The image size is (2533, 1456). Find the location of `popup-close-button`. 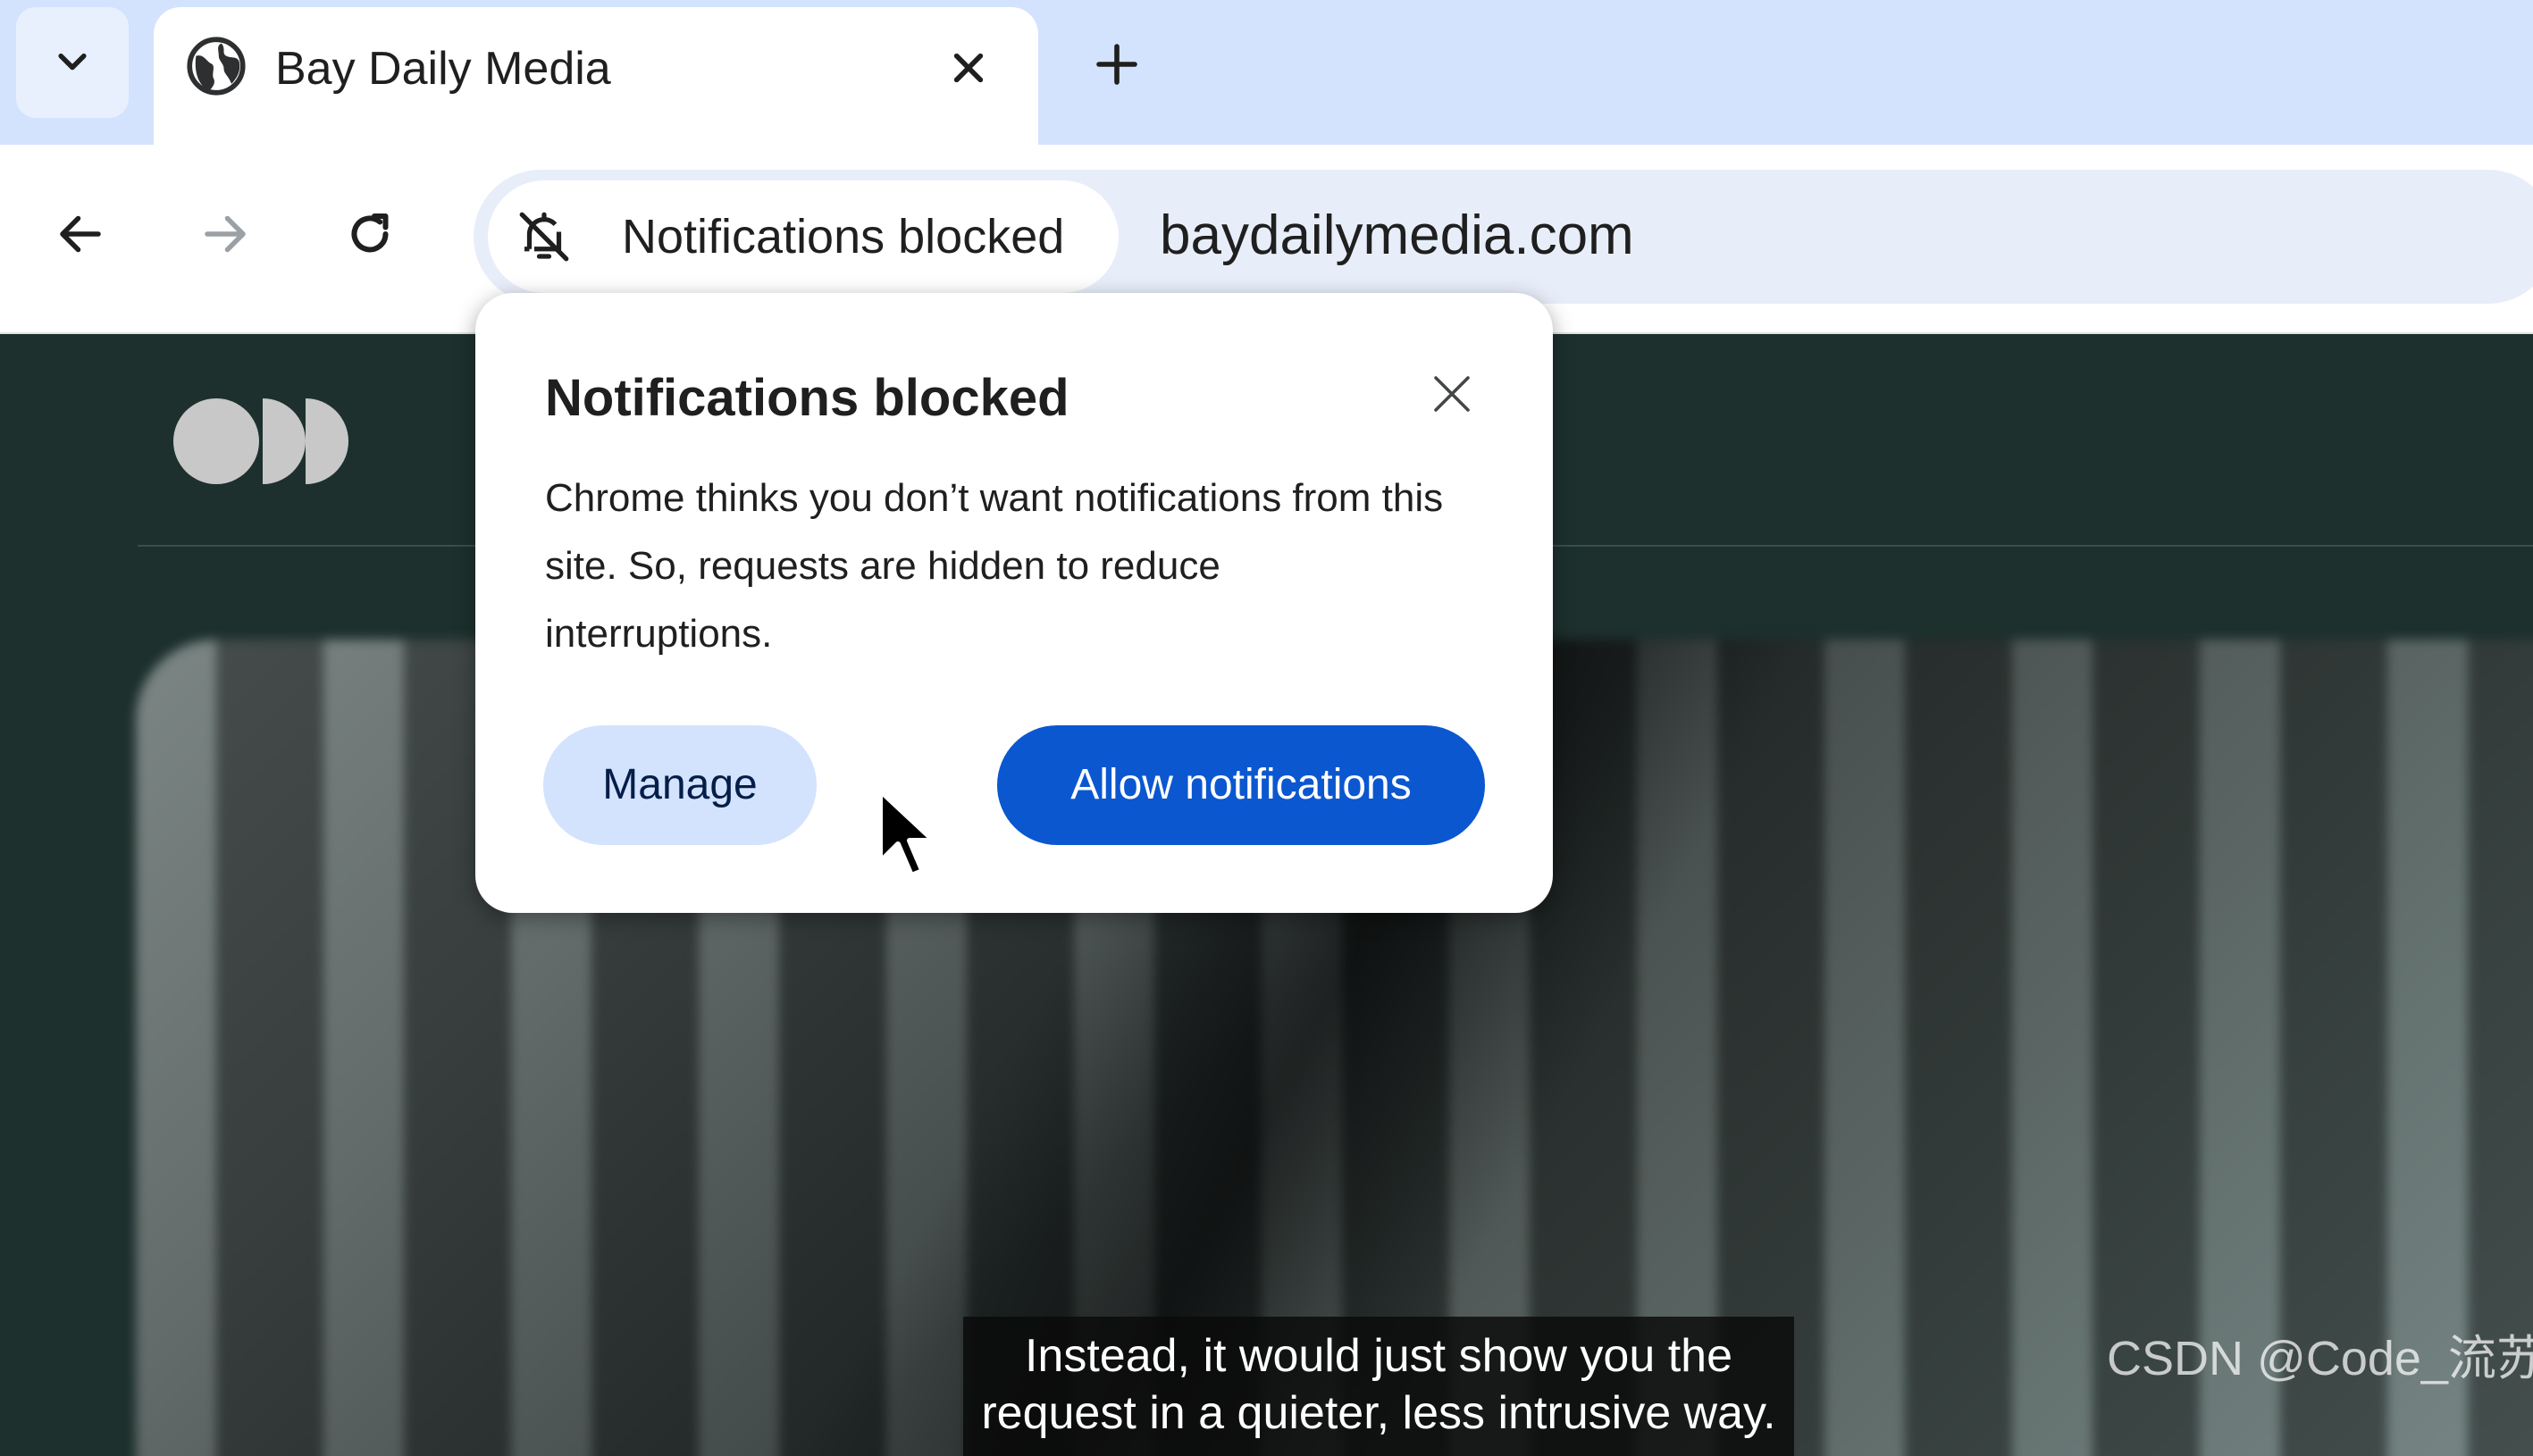

popup-close-button is located at coordinates (1451, 393).